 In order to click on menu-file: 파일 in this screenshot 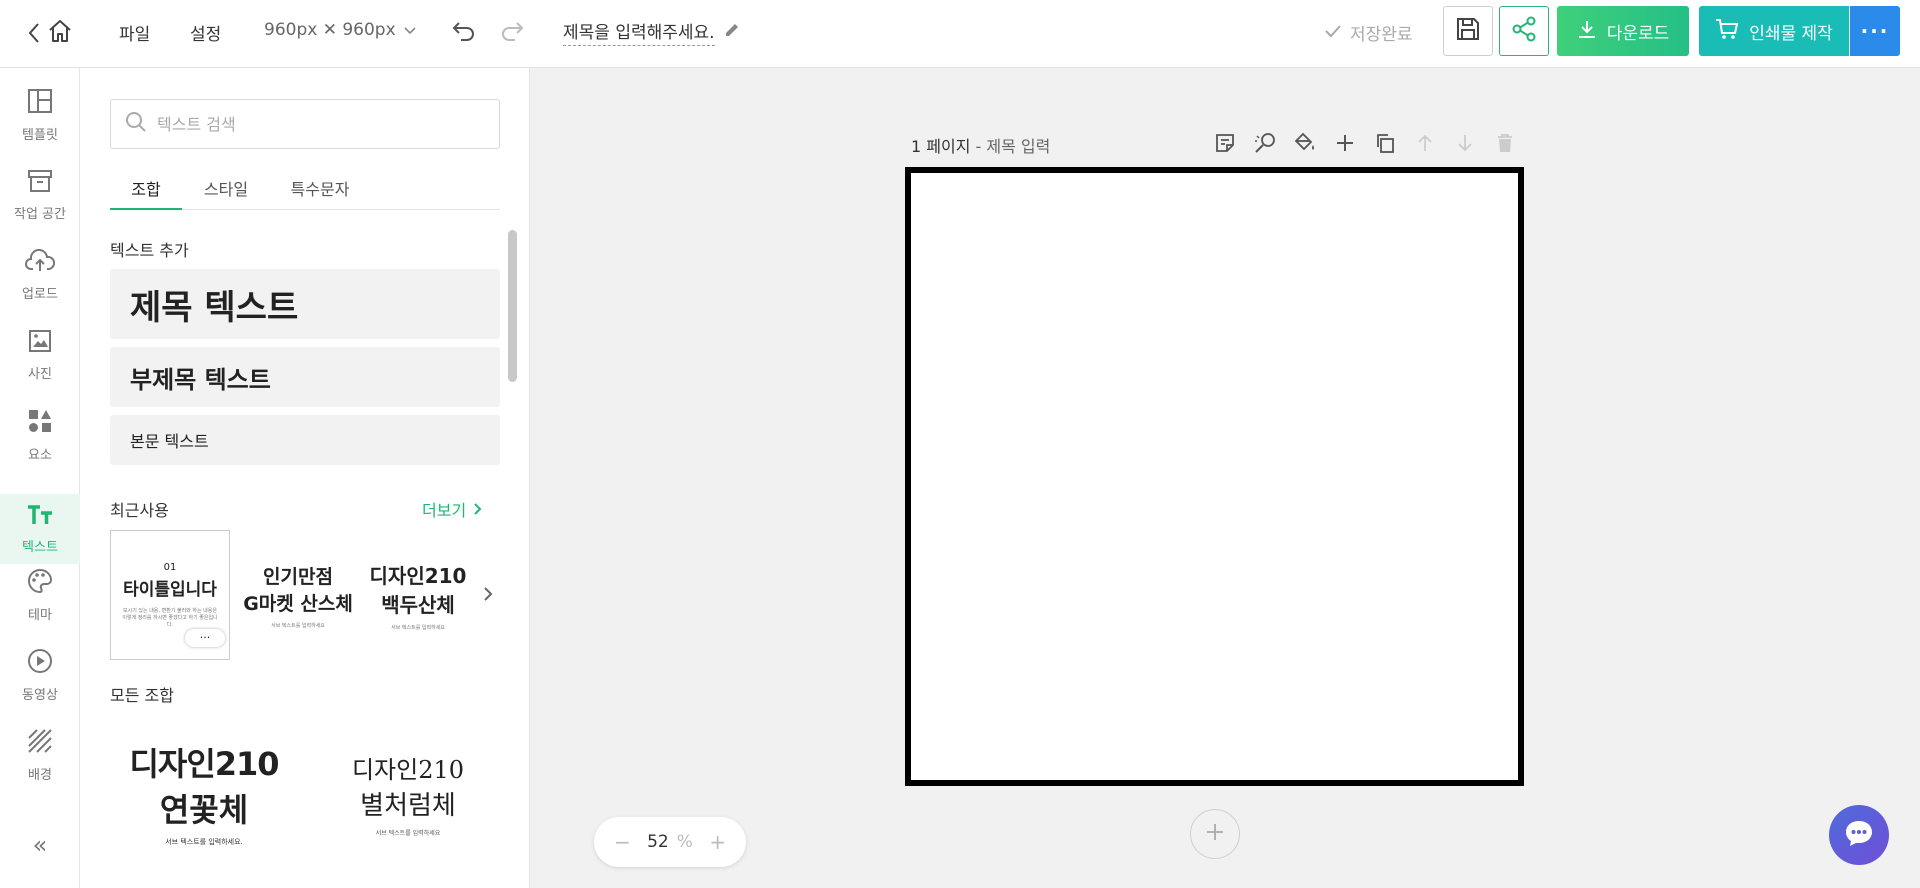, I will do `click(134, 32)`.